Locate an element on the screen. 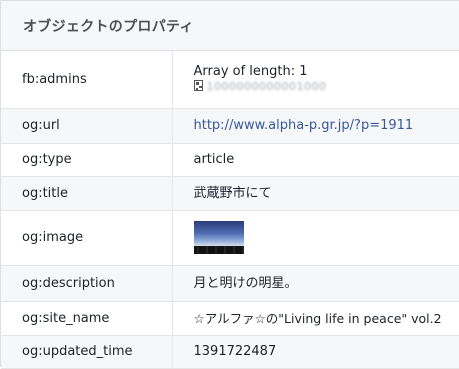 This screenshot has height=369, width=459. property-key: og:updated_time is located at coordinates (86, 351).